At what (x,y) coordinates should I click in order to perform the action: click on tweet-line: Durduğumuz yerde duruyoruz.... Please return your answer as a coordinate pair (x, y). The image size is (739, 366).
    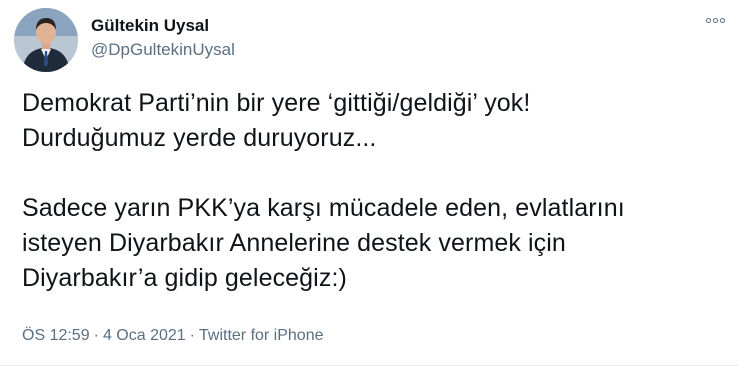
    Looking at the image, I should click on (199, 138).